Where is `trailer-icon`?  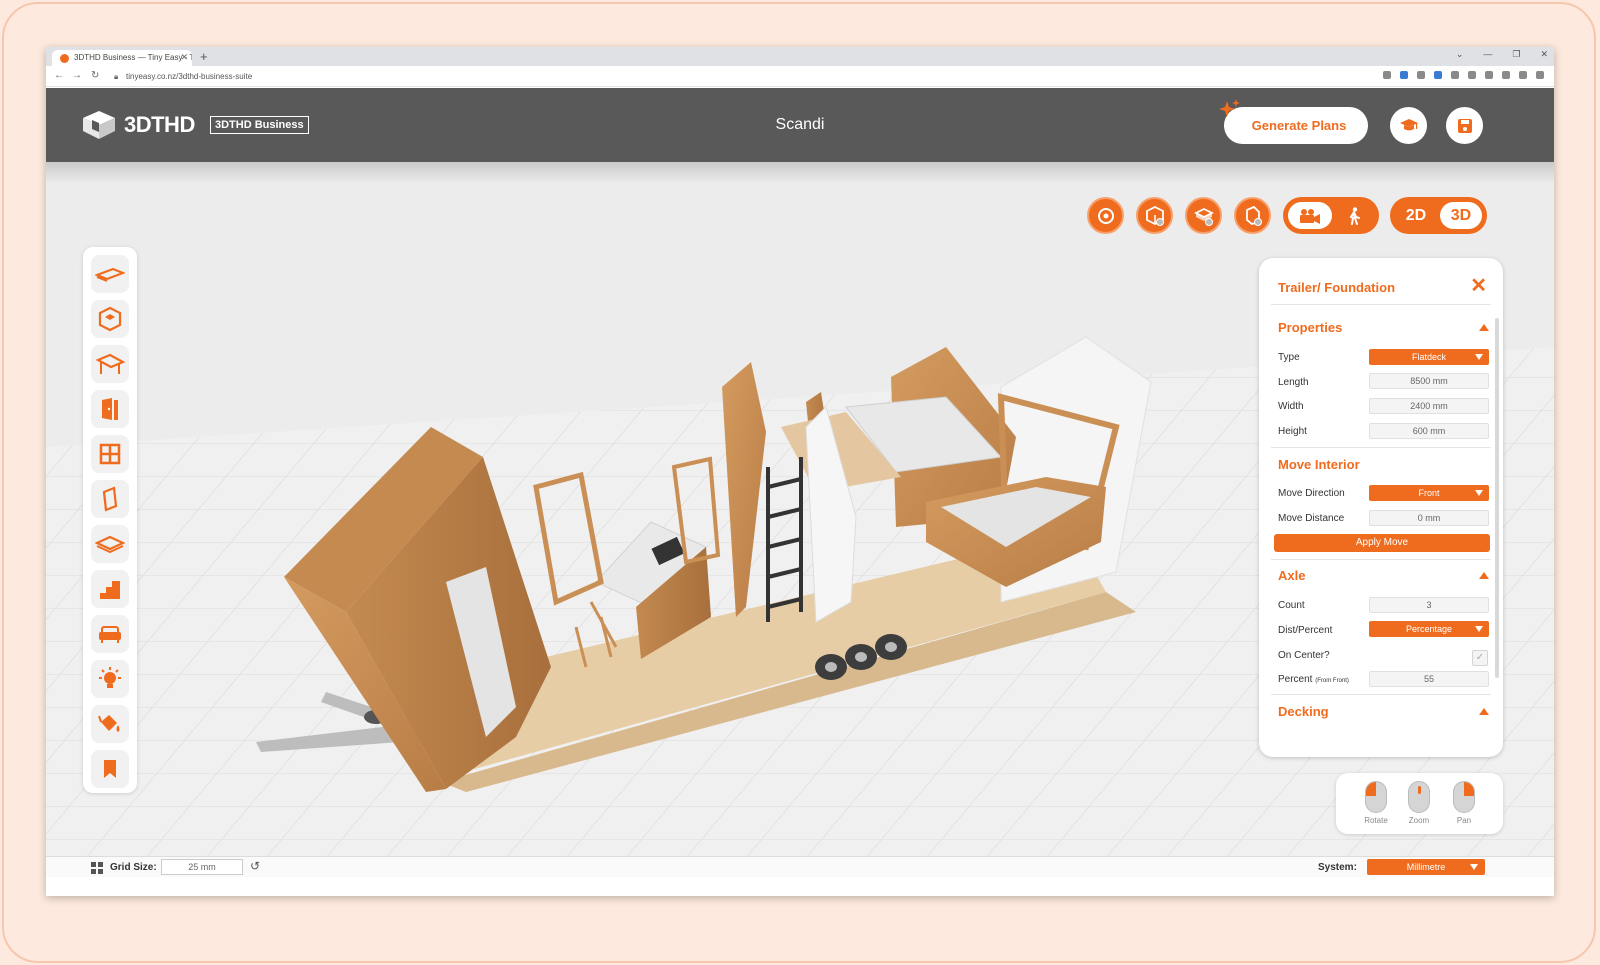
trailer-icon is located at coordinates (110, 274).